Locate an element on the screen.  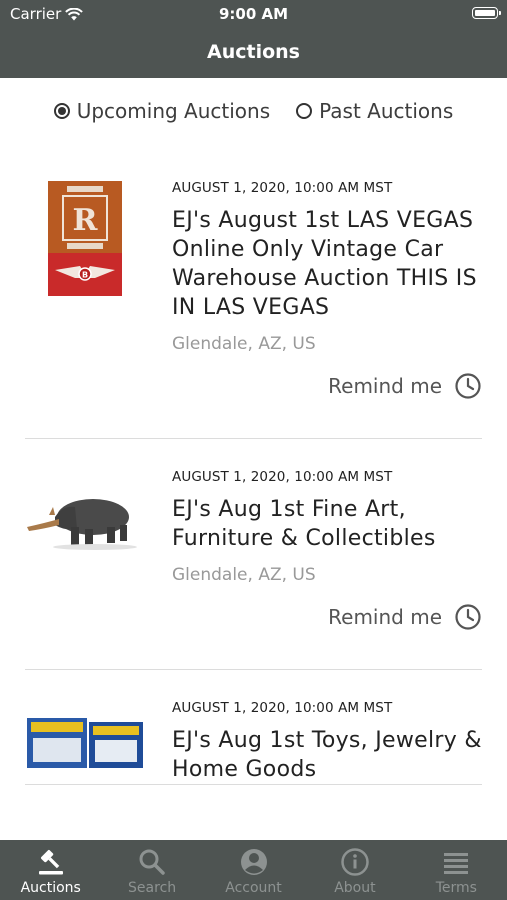
past-auctions-label: Past Auctions is located at coordinates (386, 111).